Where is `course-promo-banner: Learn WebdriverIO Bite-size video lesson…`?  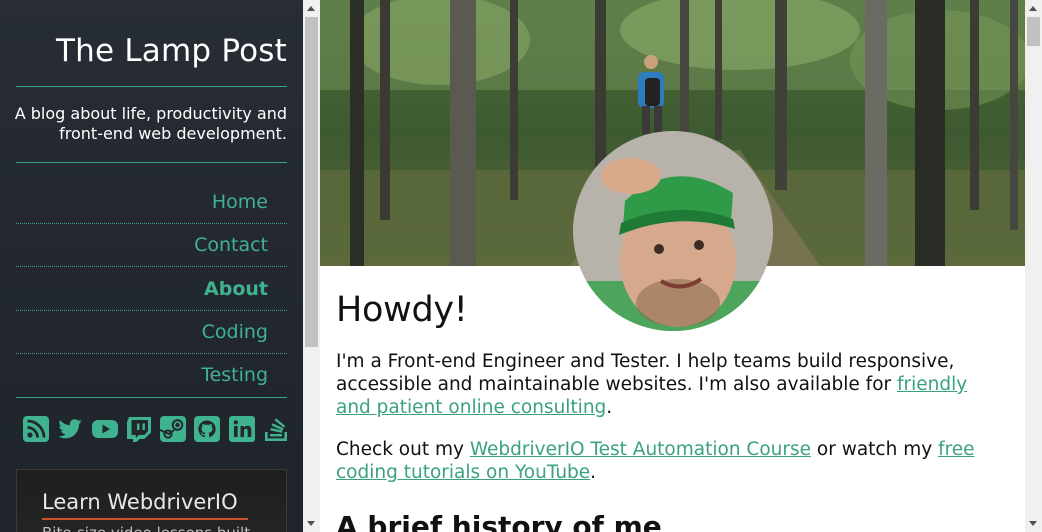 course-promo-banner: Learn WebdriverIO Bite-size video lesson… is located at coordinates (151, 500).